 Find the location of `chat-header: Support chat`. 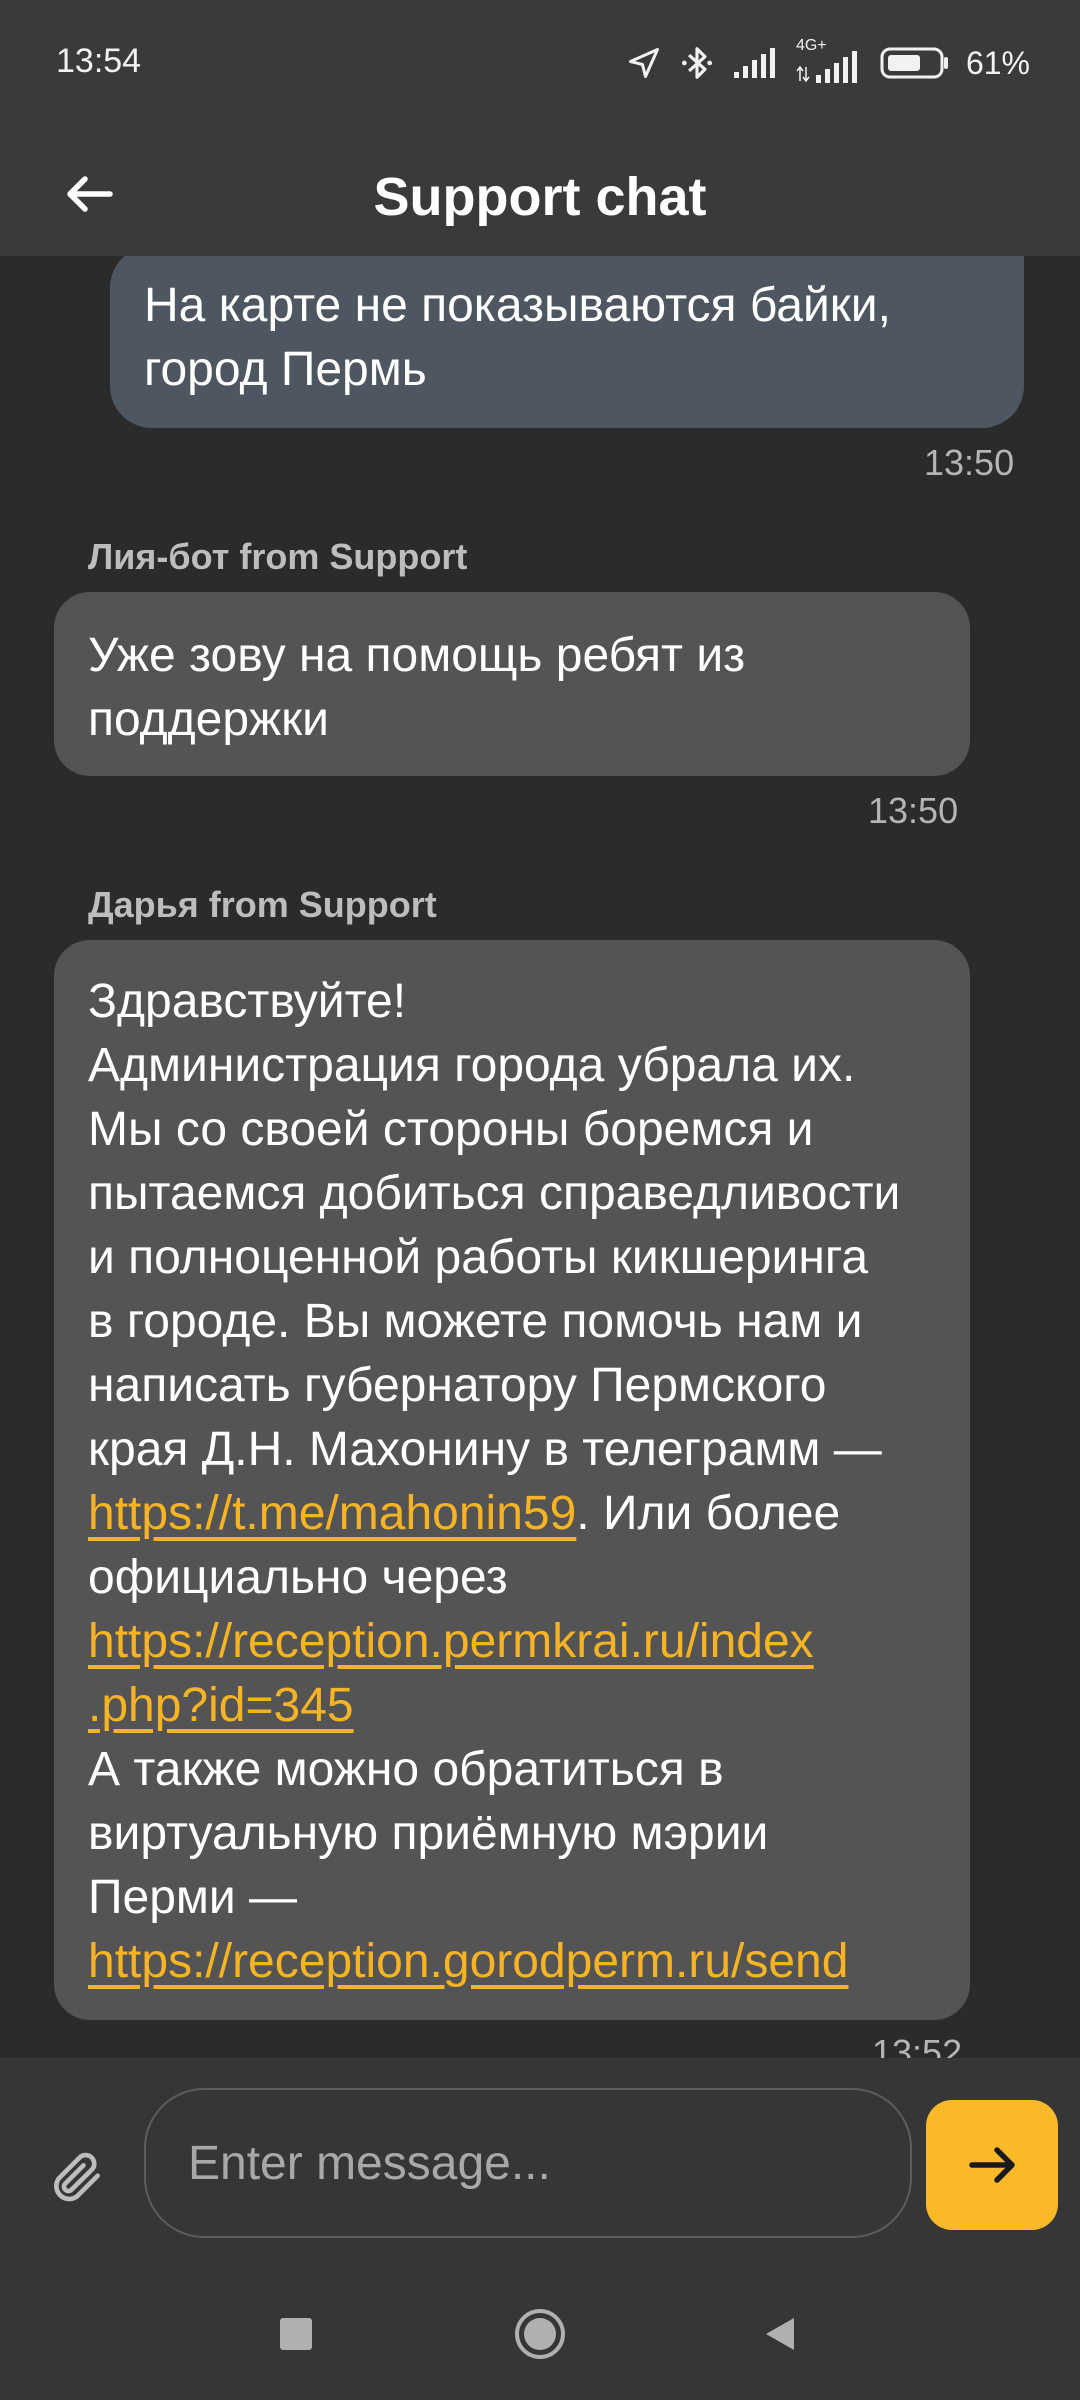

chat-header: Support chat is located at coordinates (540, 193).